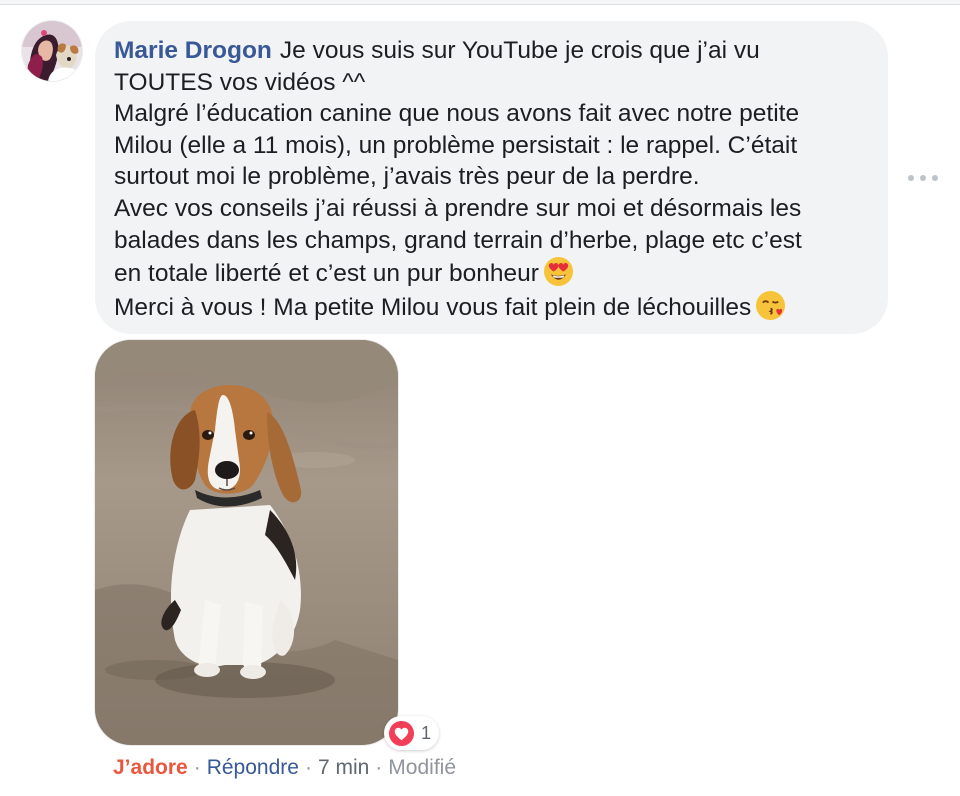 The image size is (960, 796). I want to click on more-options-icon, so click(923, 178).